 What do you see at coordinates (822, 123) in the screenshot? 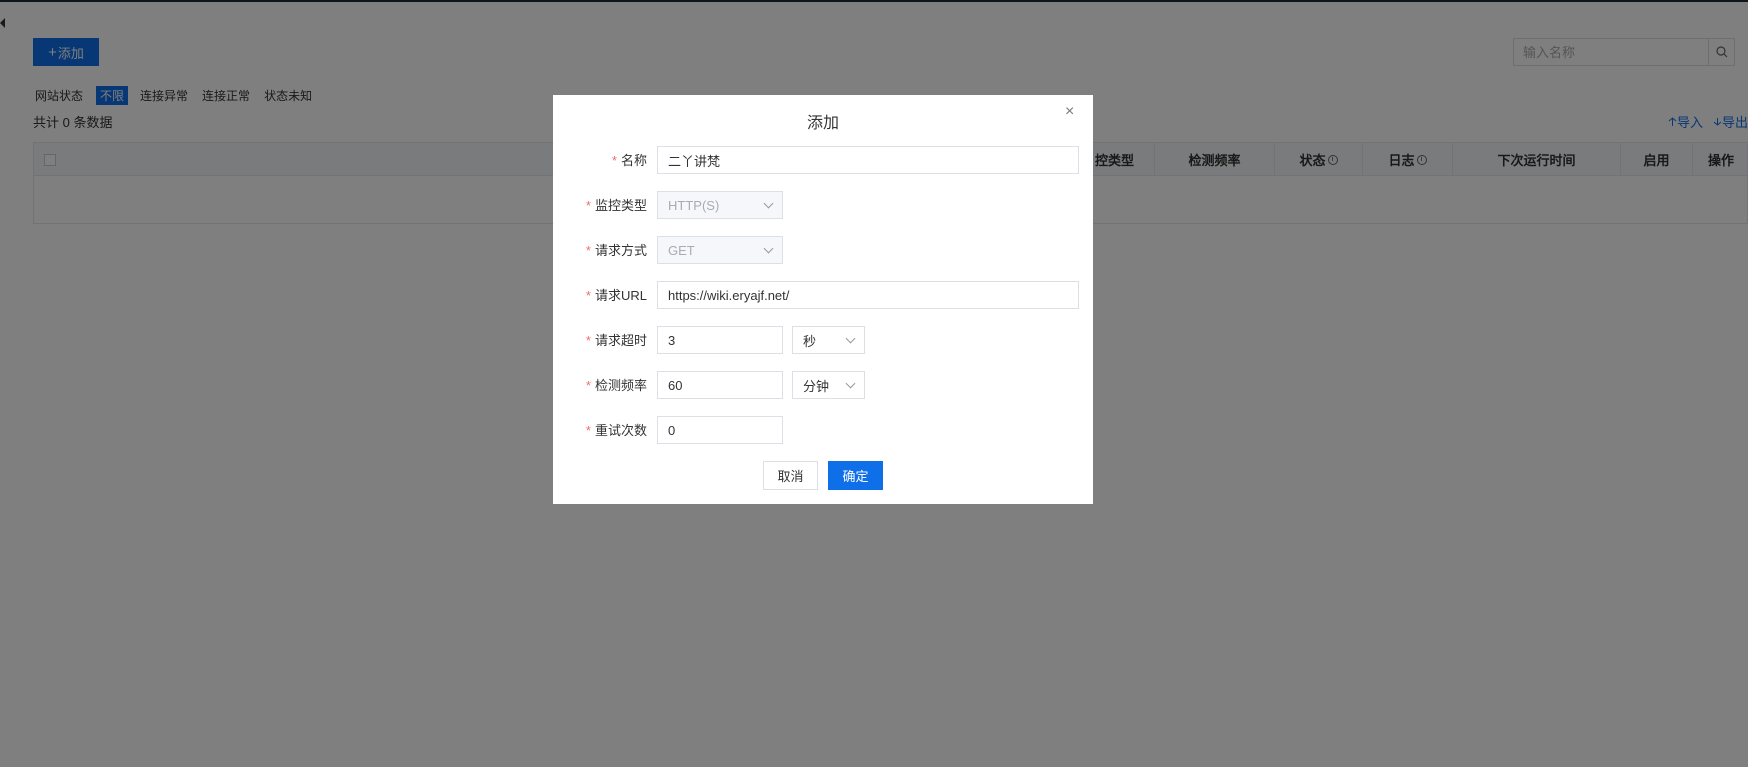
I see `dialog-title: 添加` at bounding box center [822, 123].